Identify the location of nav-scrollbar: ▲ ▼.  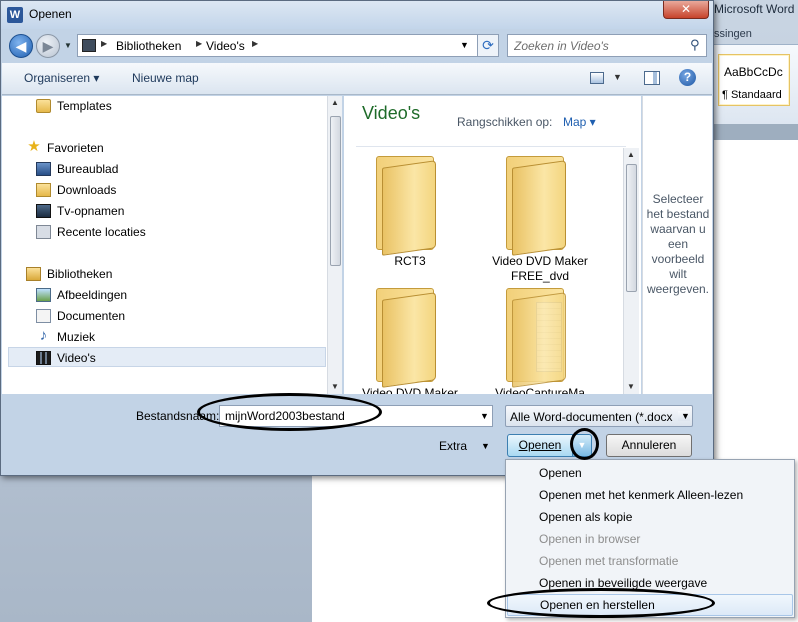
(334, 245).